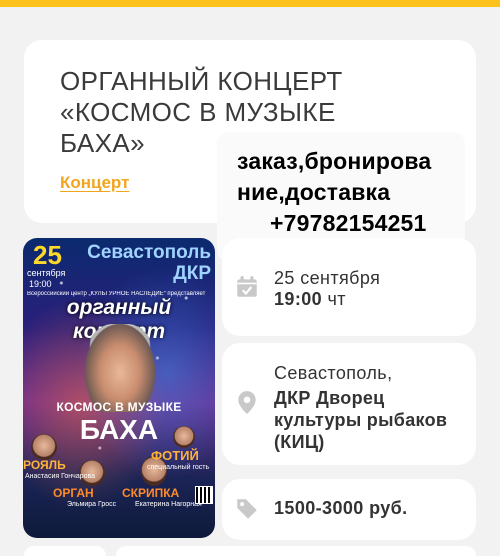 Image resolution: width=500 pixels, height=556 pixels. What do you see at coordinates (336, 299) in the screenshot?
I see `event-weekday: чт` at bounding box center [336, 299].